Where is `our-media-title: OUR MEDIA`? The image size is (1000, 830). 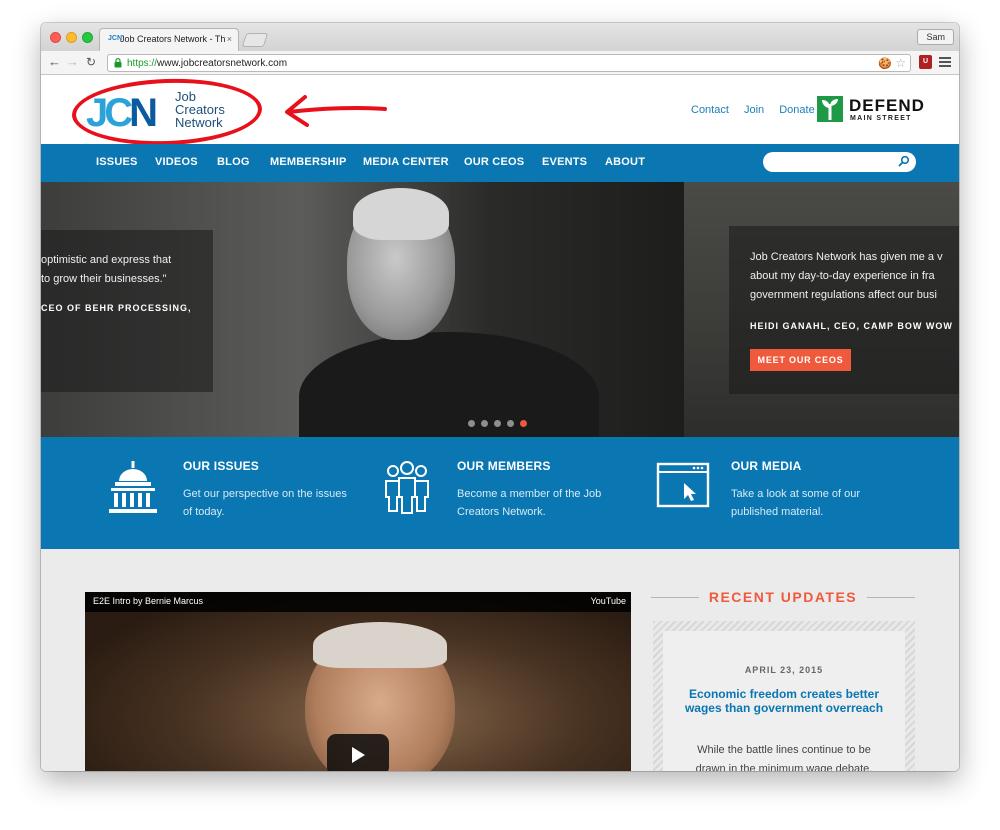 our-media-title: OUR MEDIA is located at coordinates (766, 466).